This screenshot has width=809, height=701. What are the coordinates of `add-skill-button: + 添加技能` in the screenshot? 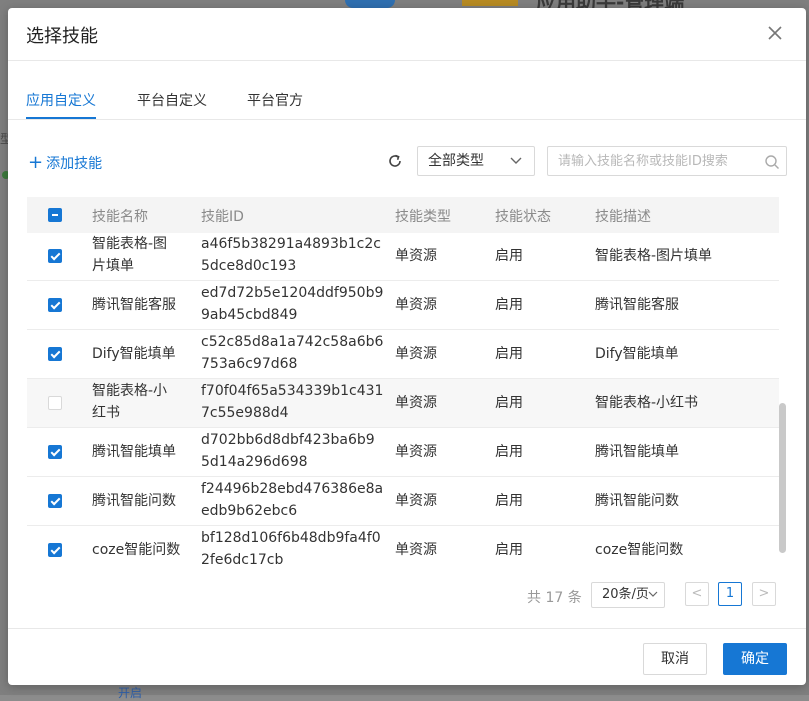 It's located at (65, 163).